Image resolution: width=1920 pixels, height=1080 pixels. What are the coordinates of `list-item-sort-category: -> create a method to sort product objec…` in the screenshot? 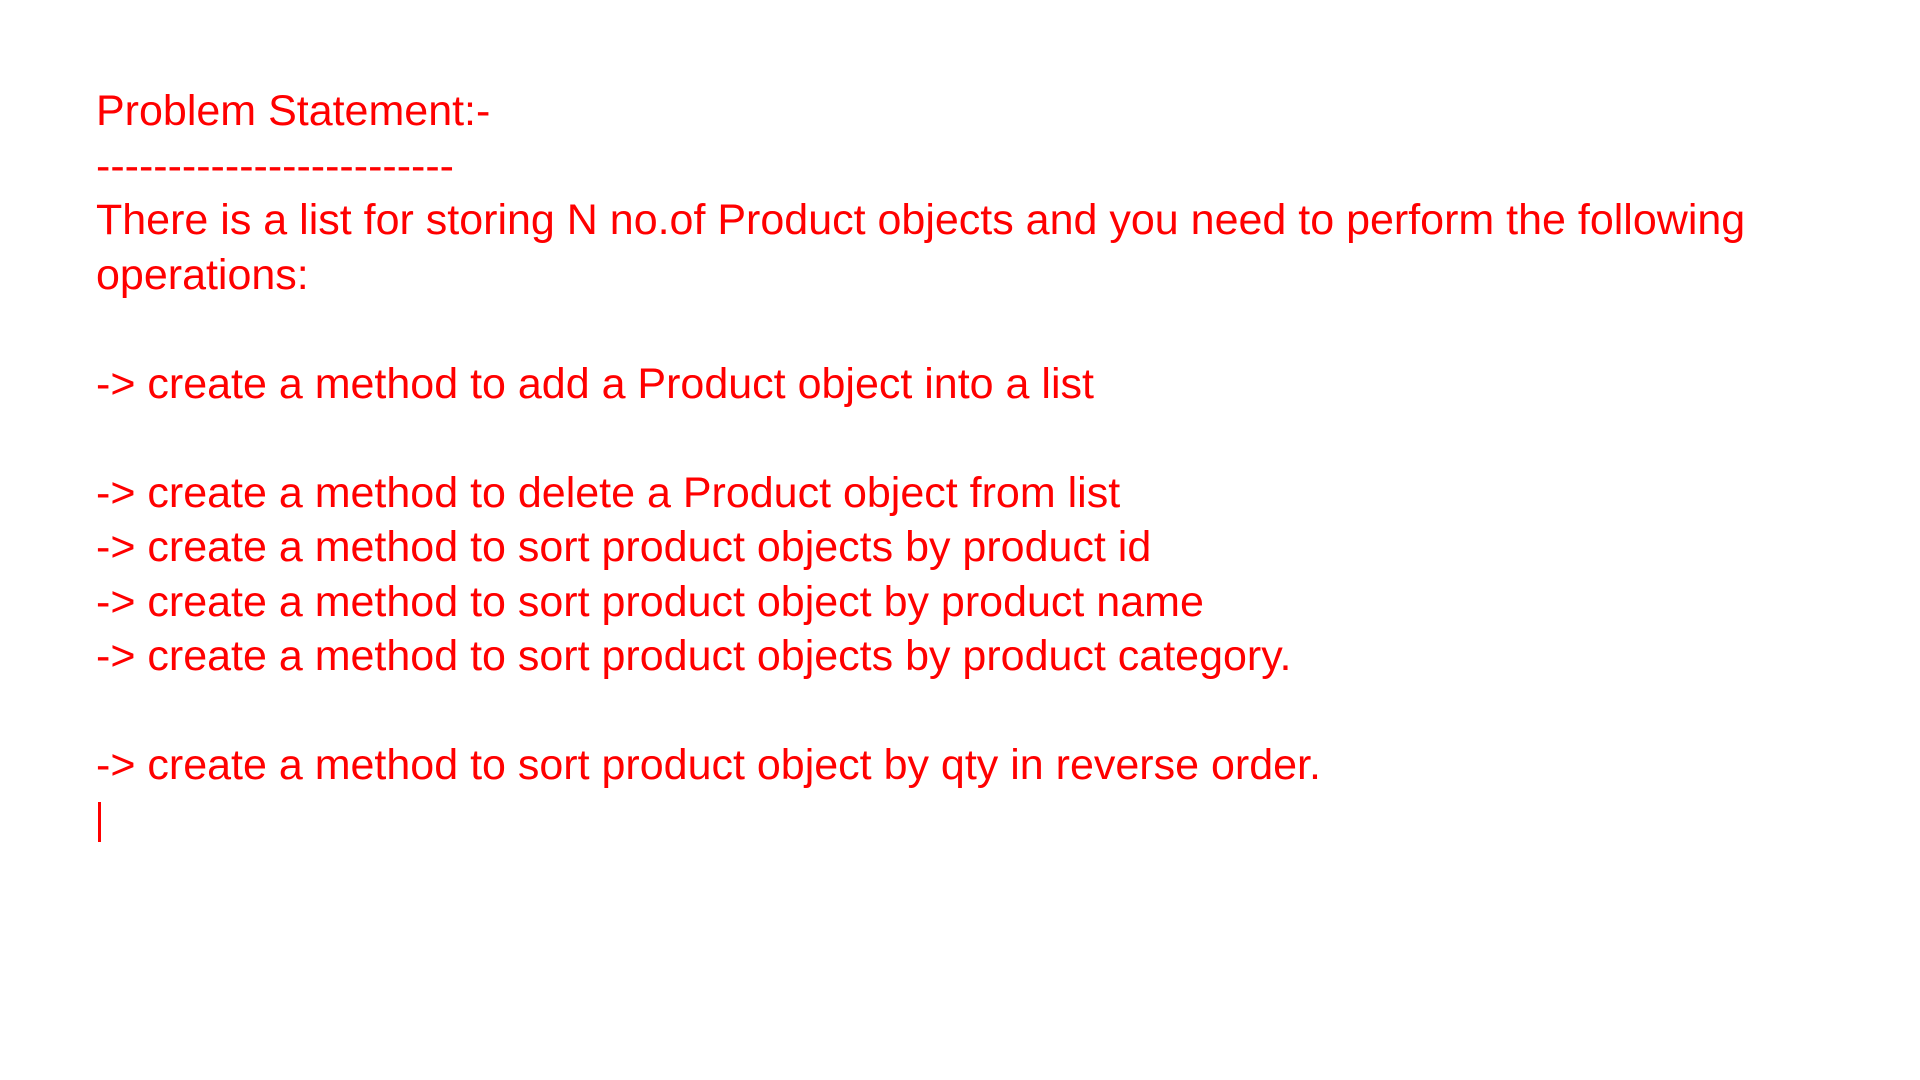 It's located at (694, 656).